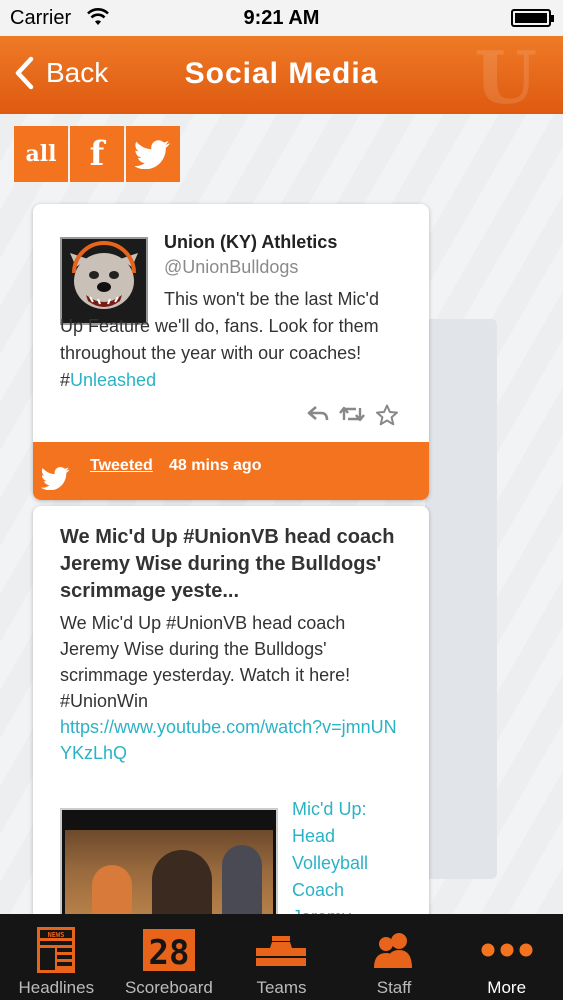  I want to click on news-icon: NEWS, so click(56, 950).